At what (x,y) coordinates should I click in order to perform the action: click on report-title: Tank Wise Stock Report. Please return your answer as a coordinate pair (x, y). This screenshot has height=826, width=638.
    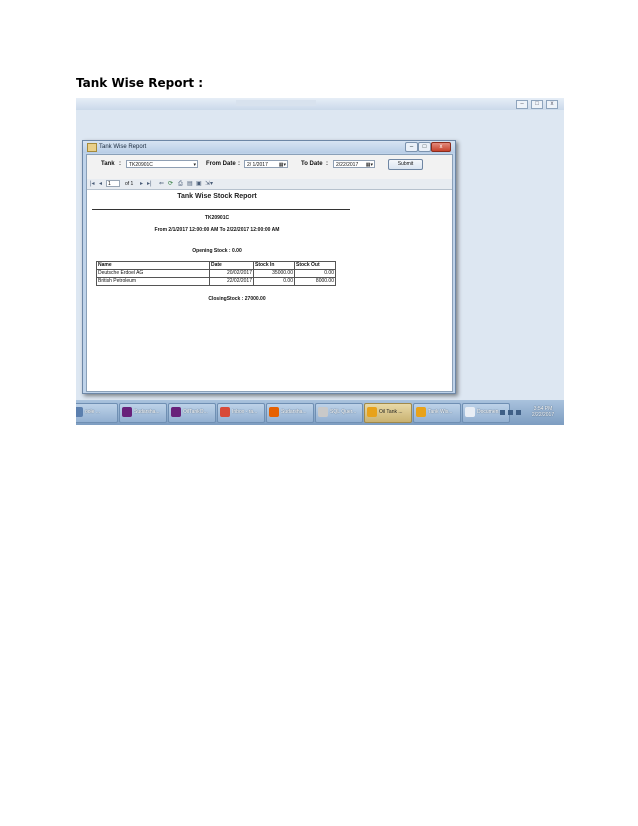
    Looking at the image, I should click on (217, 196).